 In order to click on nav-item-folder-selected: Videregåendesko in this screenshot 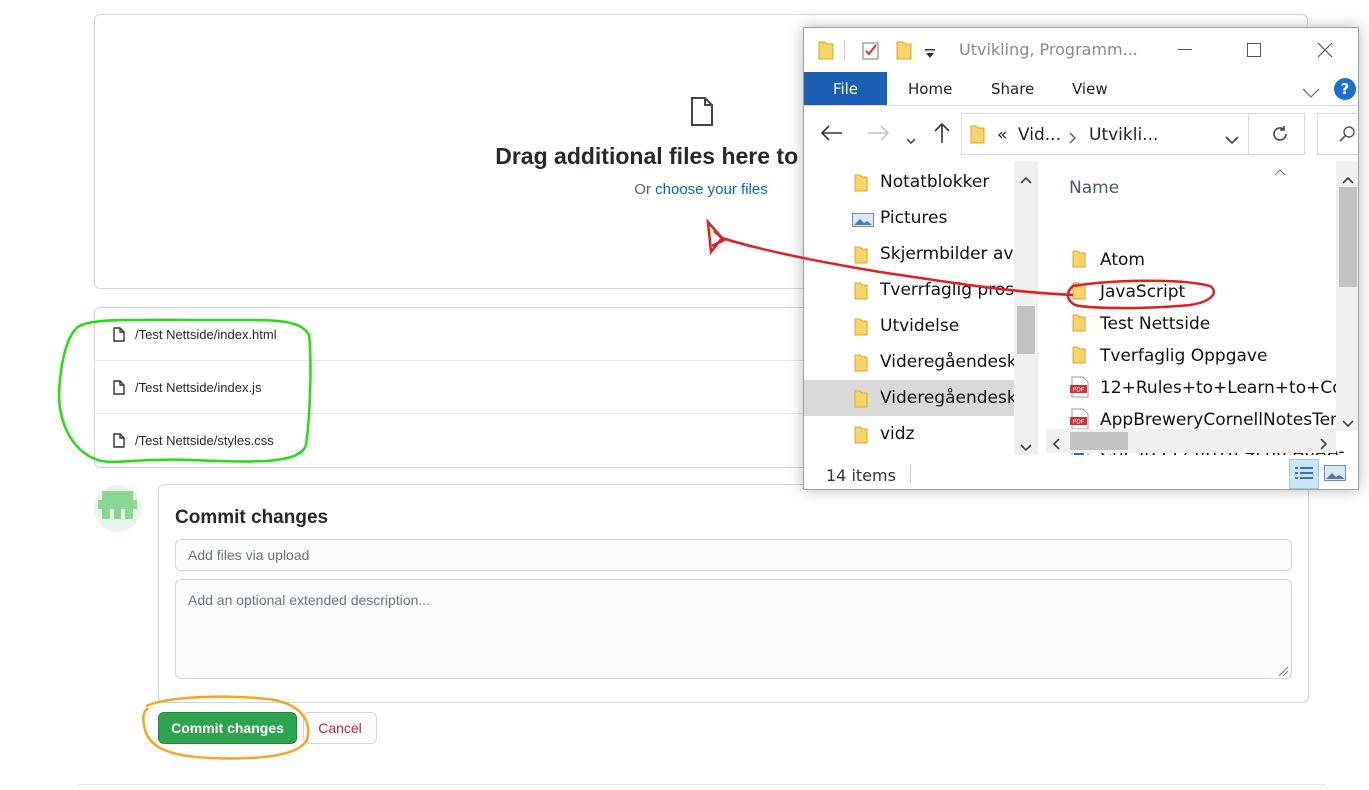, I will do `click(909, 398)`.